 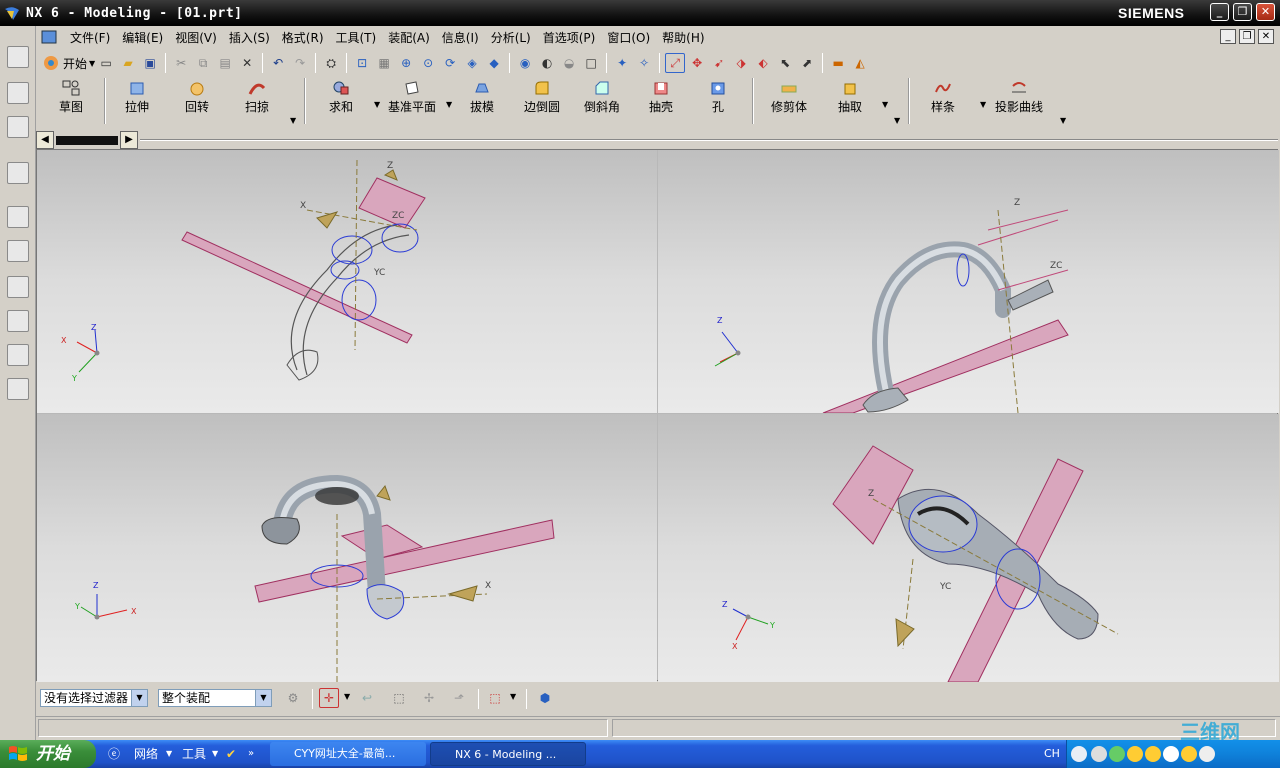 I want to click on type-filter-select: 没有选择过滤器 ▼, so click(x=94, y=698).